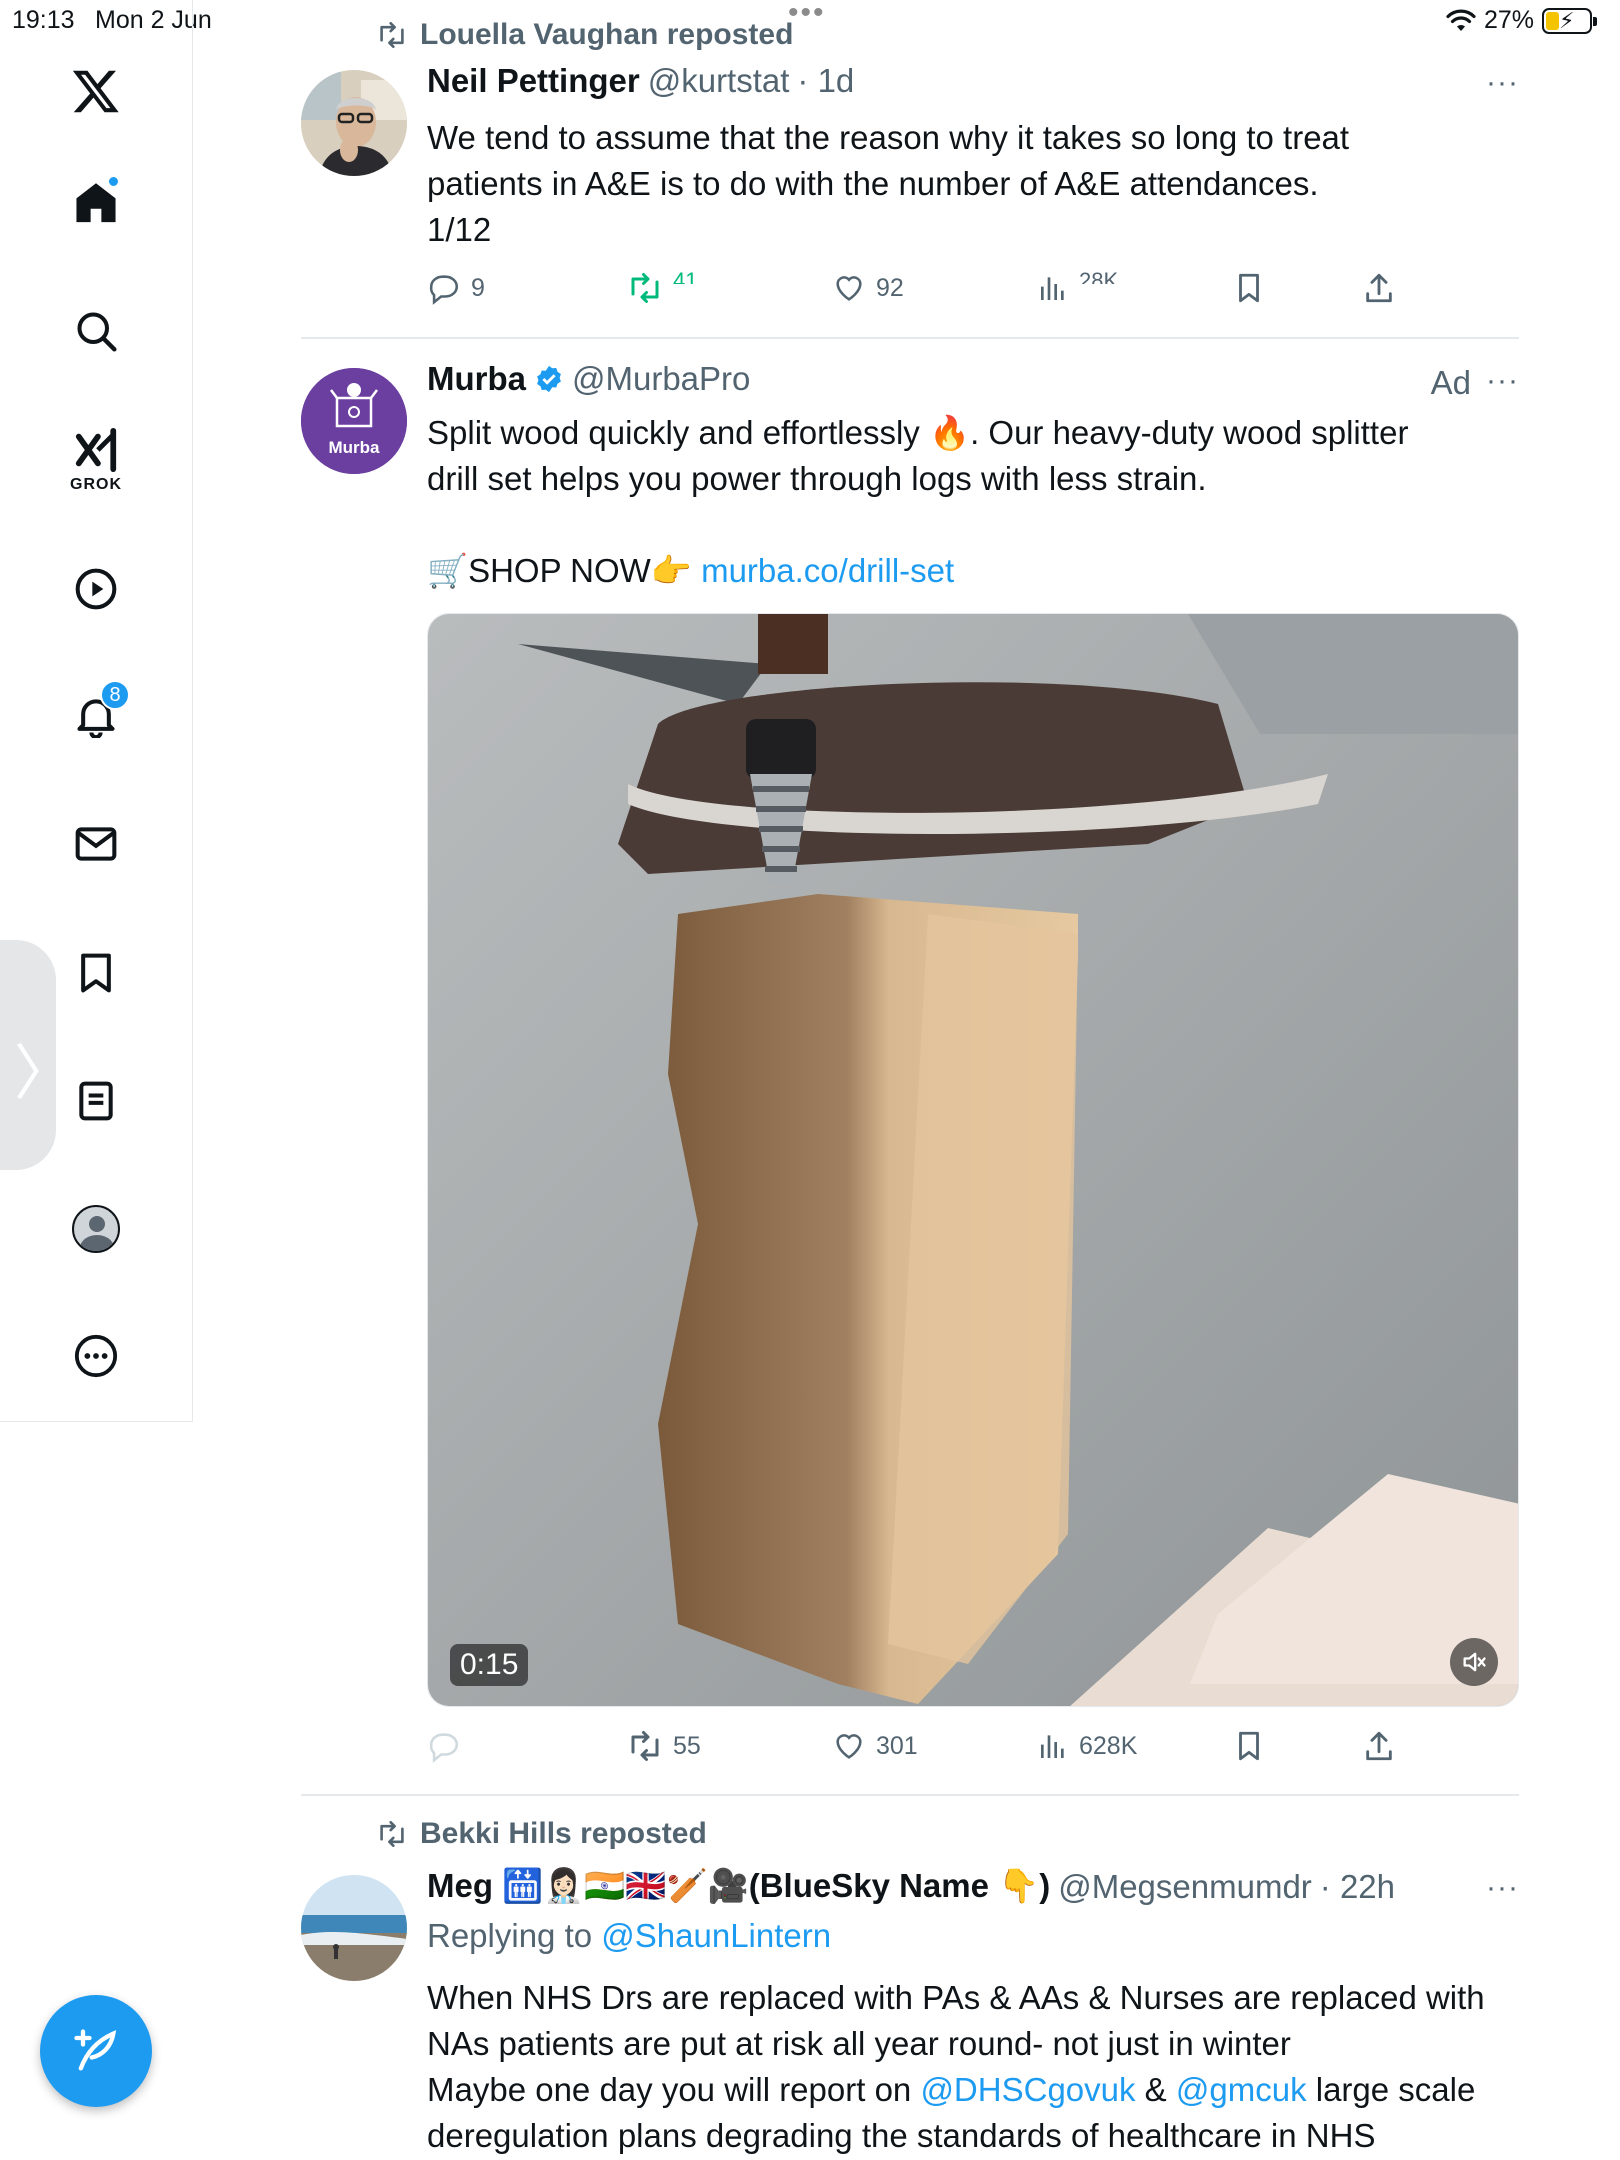  Describe the element at coordinates (1027, 2089) in the screenshot. I see `mention-link: @DHSCgovuk` at that location.